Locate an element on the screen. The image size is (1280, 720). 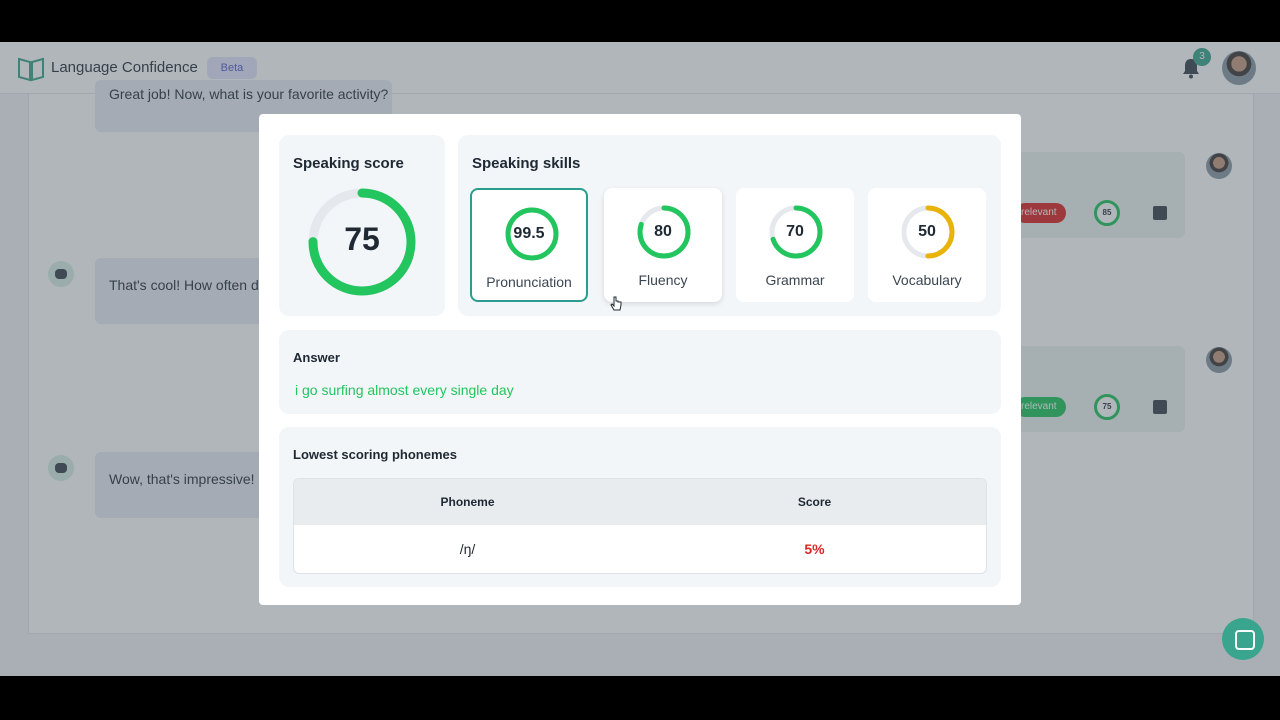
pronunciation-score: 99.5 is located at coordinates (529, 233).